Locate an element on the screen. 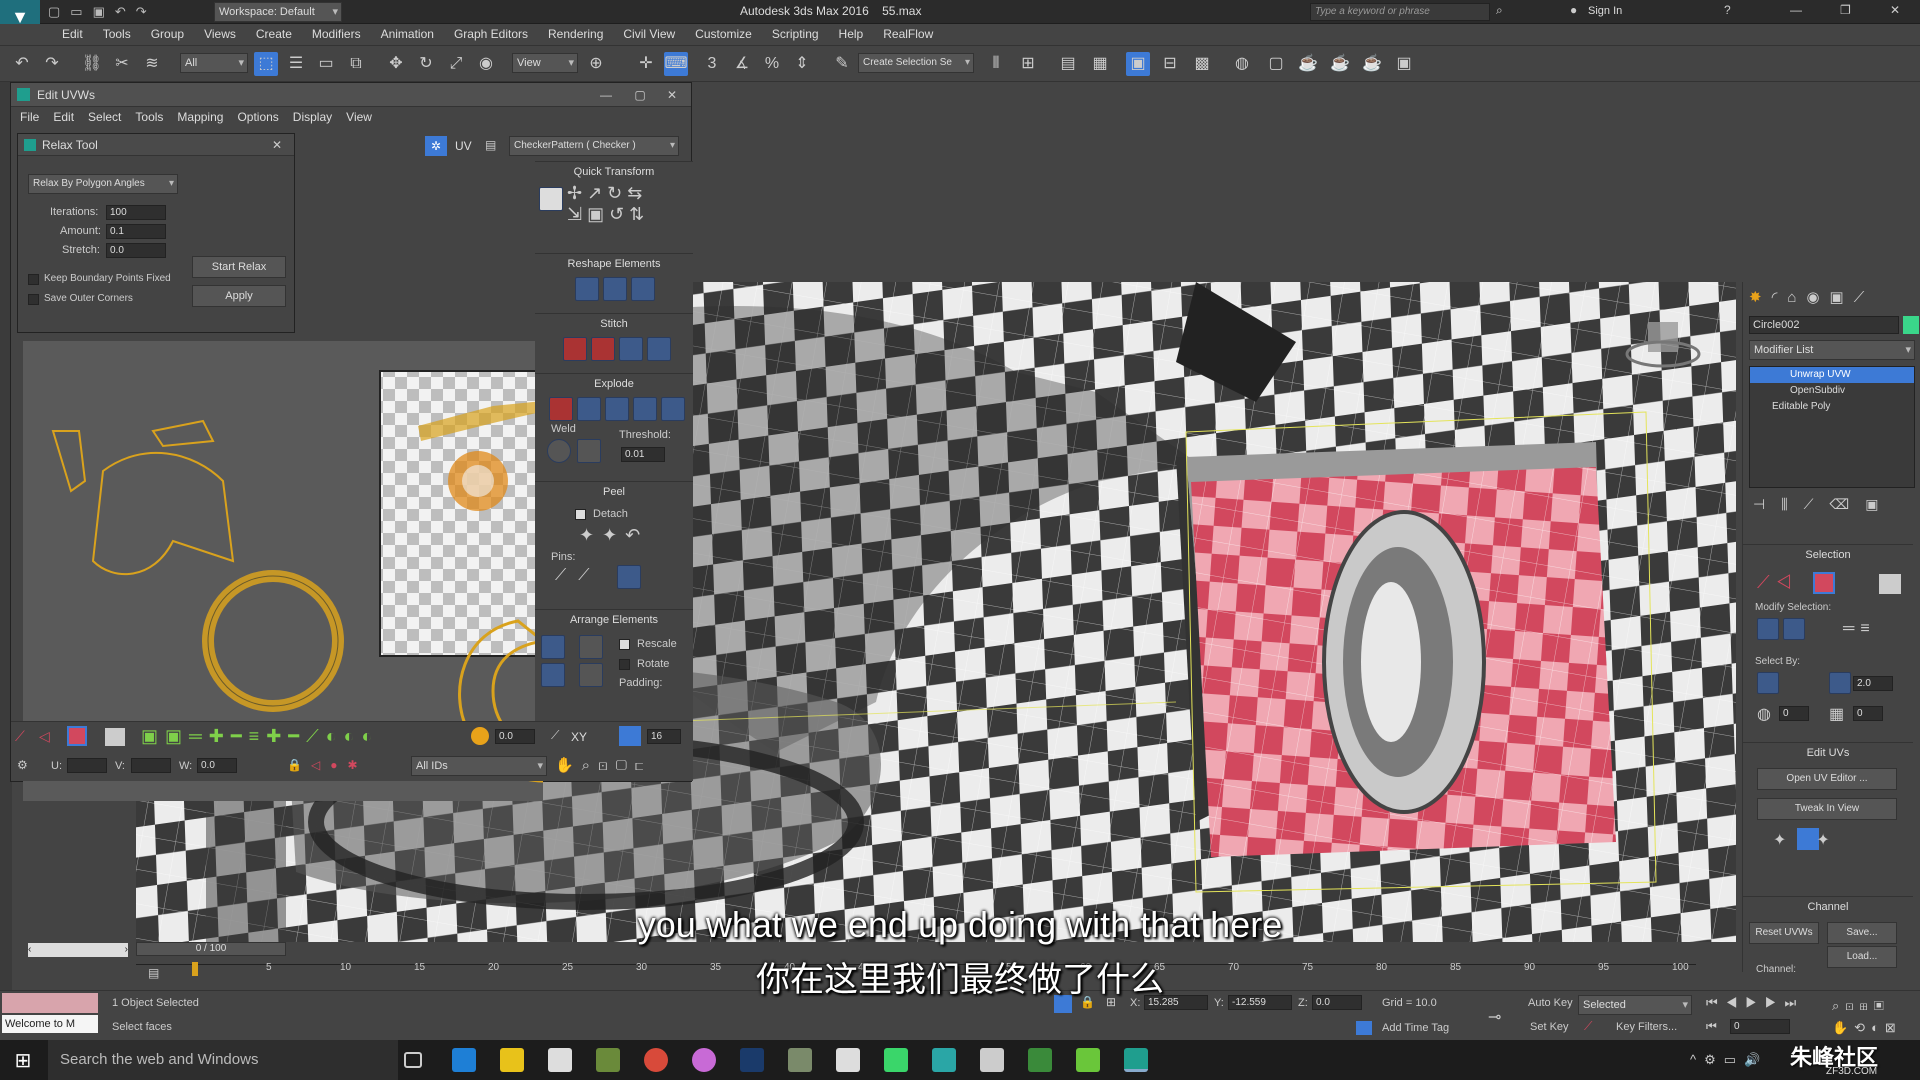 The width and height of the screenshot is (1920, 1080). select-by-field-2: 0 is located at coordinates (1868, 713).